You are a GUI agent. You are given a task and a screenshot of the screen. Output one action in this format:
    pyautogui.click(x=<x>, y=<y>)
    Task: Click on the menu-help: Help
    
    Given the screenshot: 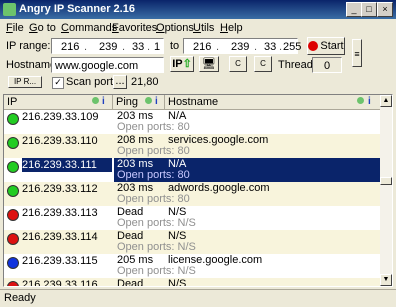 What is the action you would take?
    pyautogui.click(x=231, y=28)
    